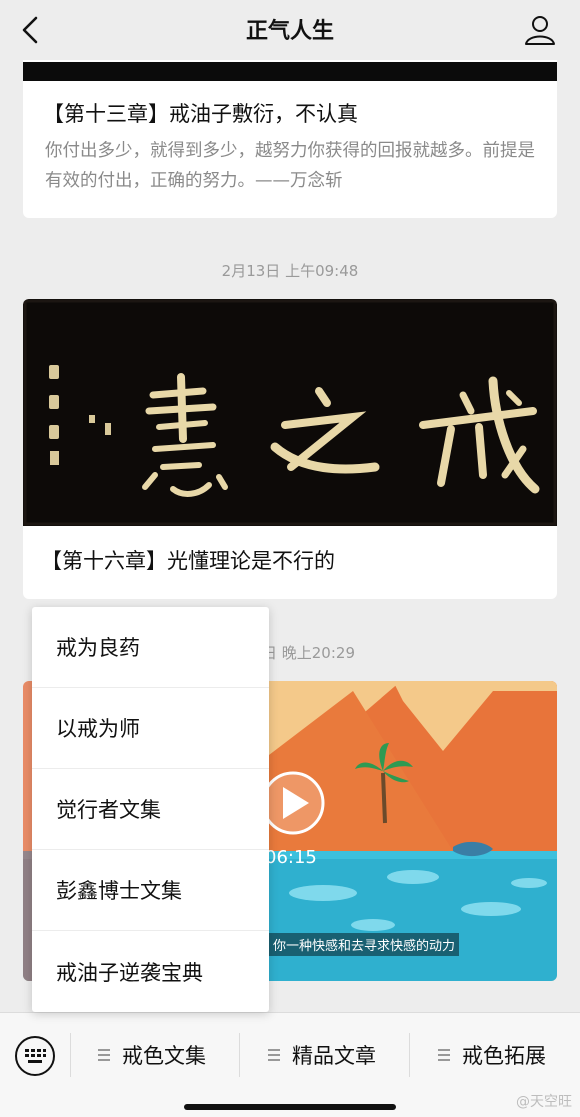  Describe the element at coordinates (364, 944) in the screenshot. I see `video-subtitle: 你一种快感和去寻求快感的动力` at that location.